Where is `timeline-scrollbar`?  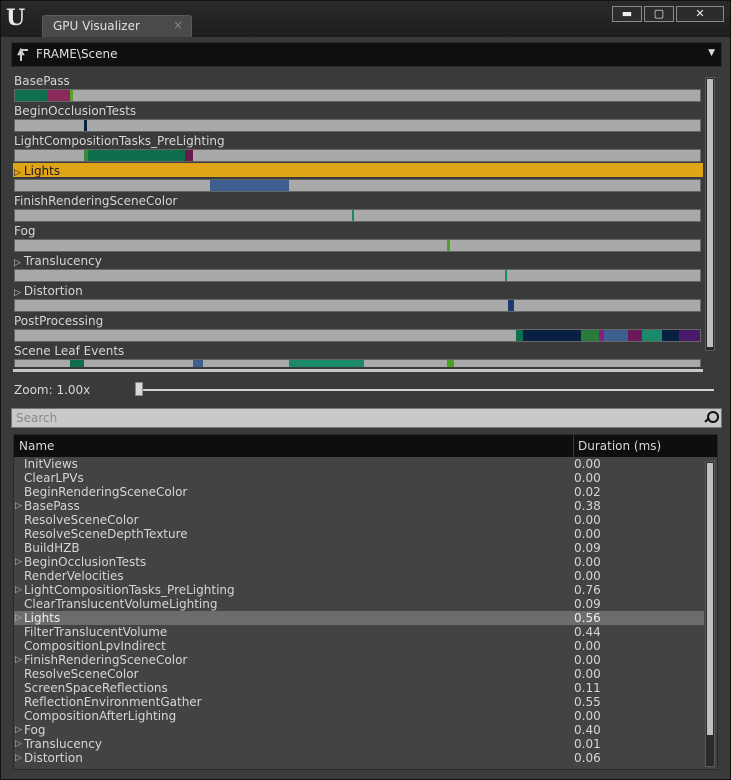
timeline-scrollbar is located at coordinates (710, 214).